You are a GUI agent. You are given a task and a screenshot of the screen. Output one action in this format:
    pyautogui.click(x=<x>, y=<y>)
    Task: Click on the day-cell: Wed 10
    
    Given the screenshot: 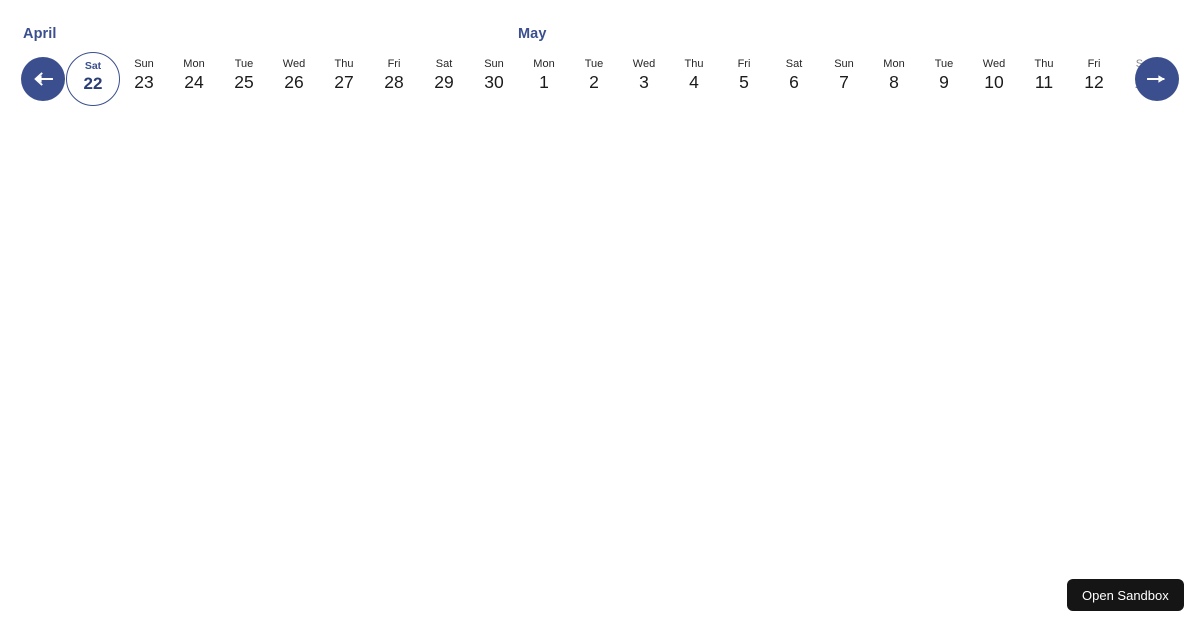 What is the action you would take?
    pyautogui.click(x=994, y=79)
    